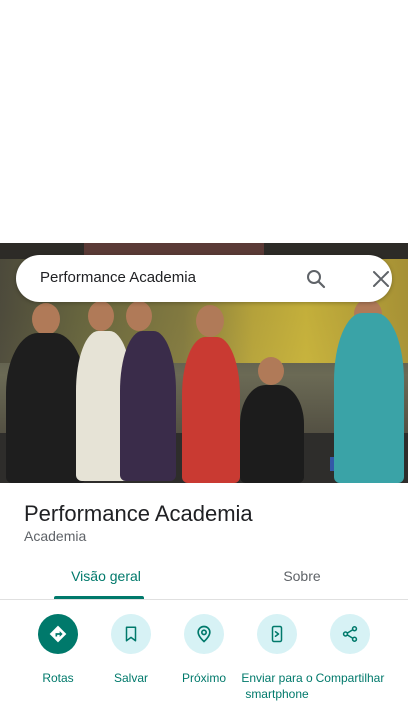  Describe the element at coordinates (118, 277) in the screenshot. I see `search-input: Performance Academia` at that location.